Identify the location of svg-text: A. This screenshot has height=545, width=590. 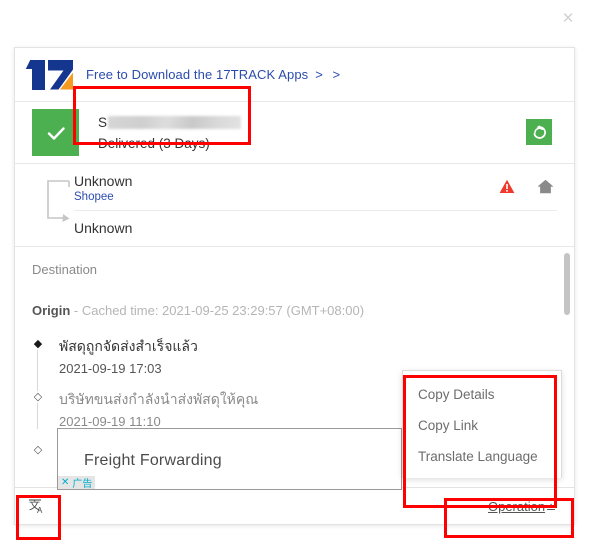
(40, 510).